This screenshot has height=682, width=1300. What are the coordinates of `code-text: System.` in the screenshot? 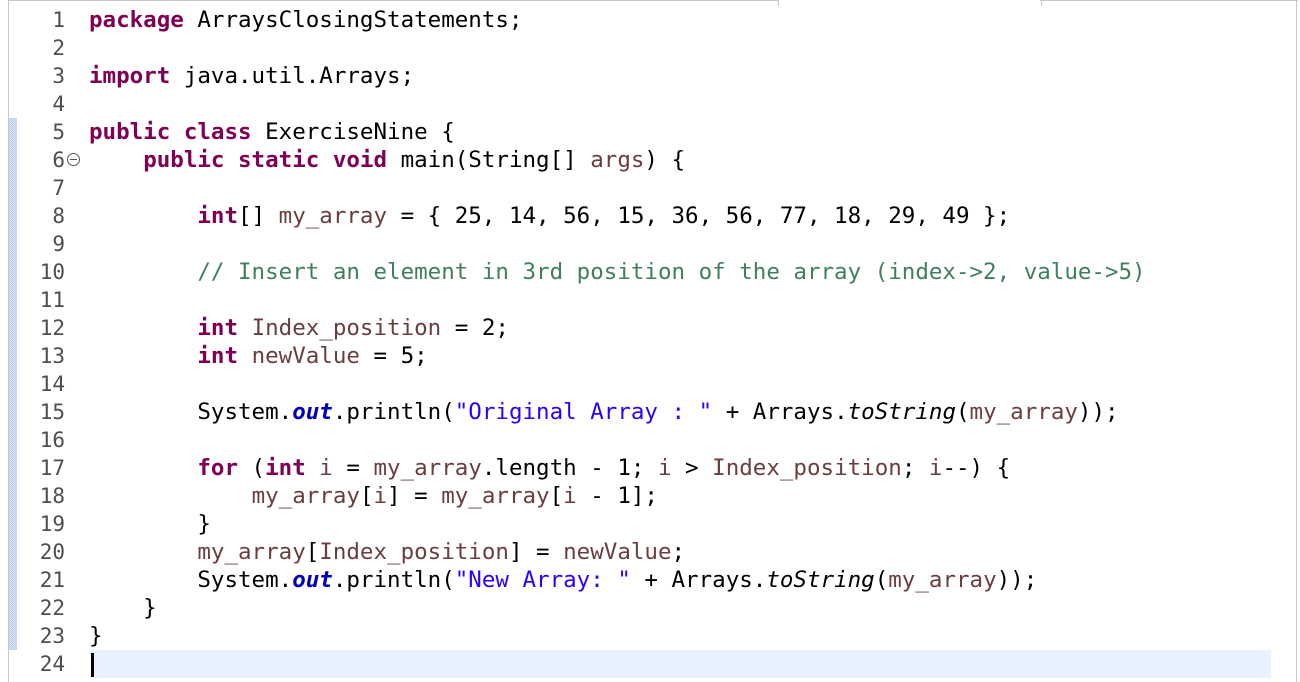 It's located at (191, 412).